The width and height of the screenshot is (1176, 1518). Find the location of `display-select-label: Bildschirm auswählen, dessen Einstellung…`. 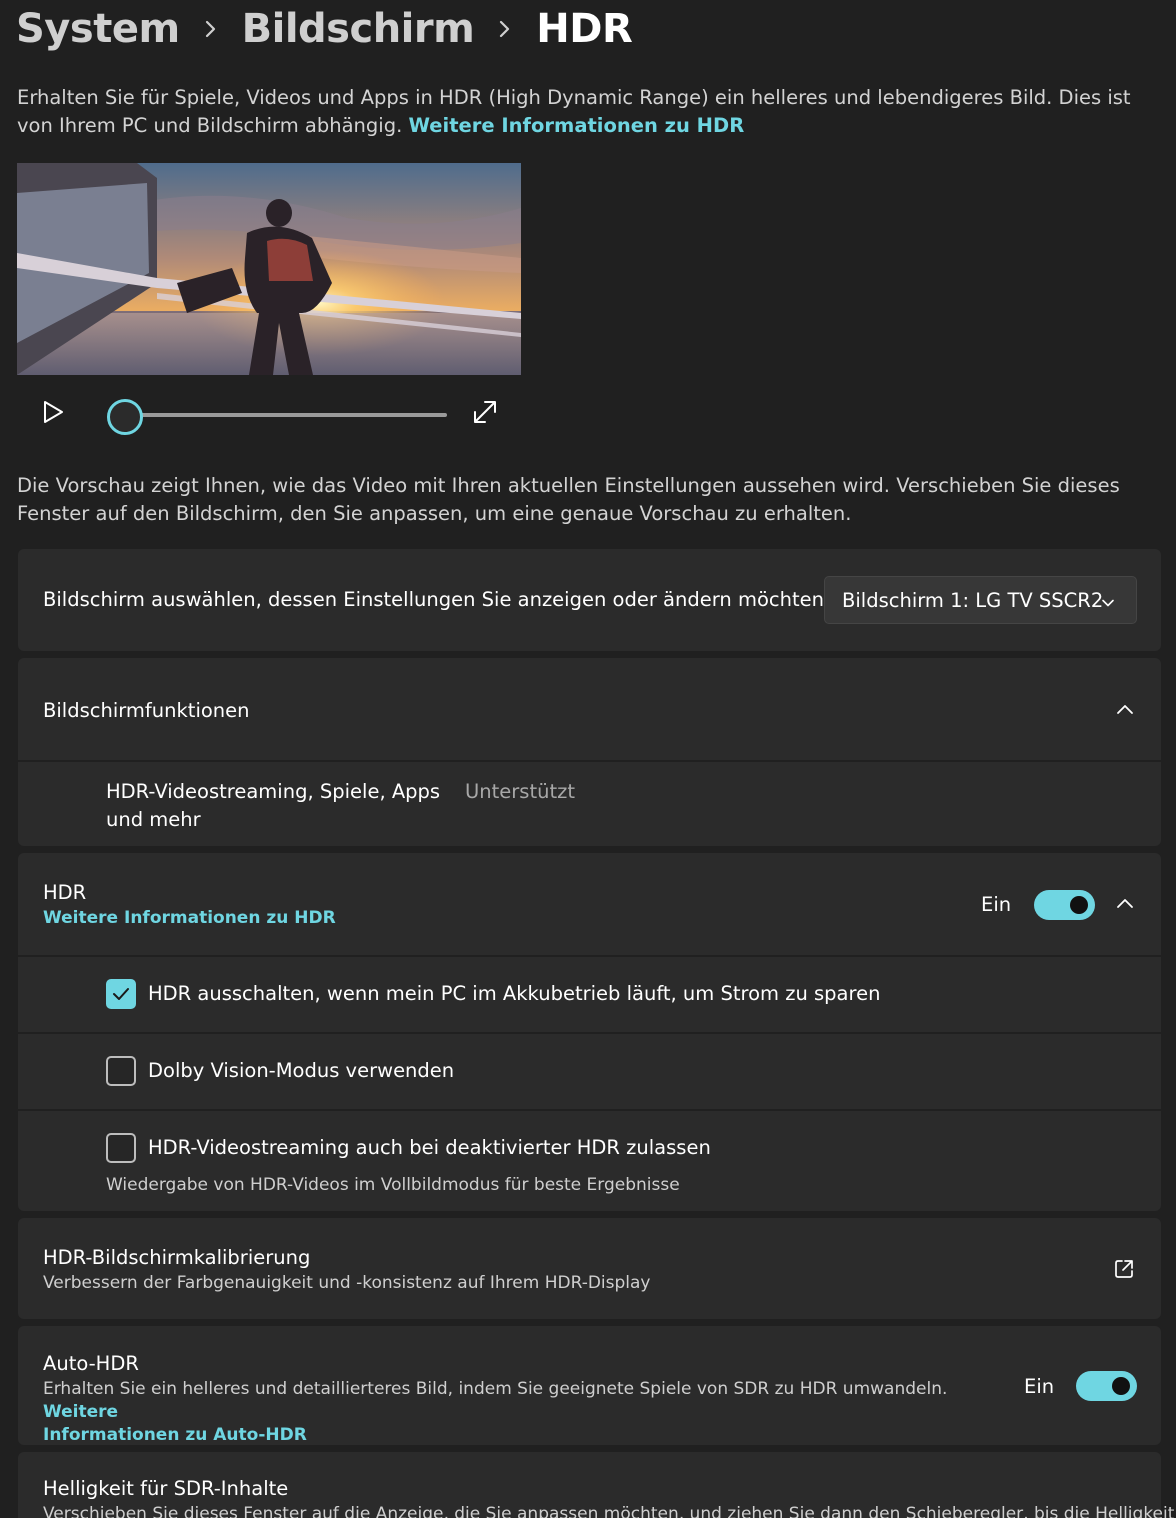

display-select-label: Bildschirm auswählen, dessen Einstellung… is located at coordinates (433, 599).